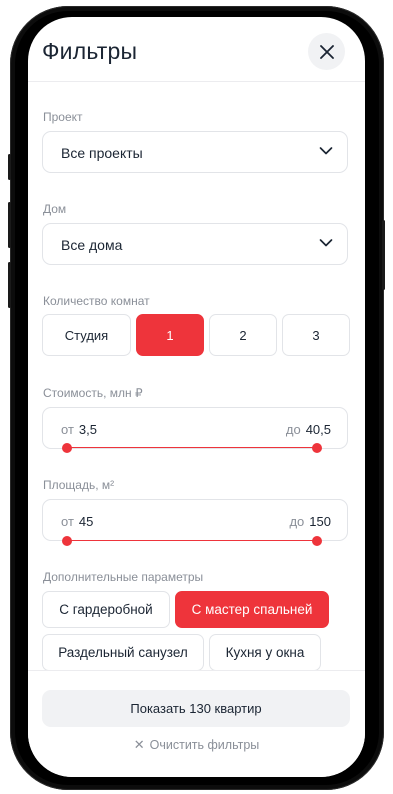 The image size is (393, 794). I want to click on volume-down-button, so click(9, 285).